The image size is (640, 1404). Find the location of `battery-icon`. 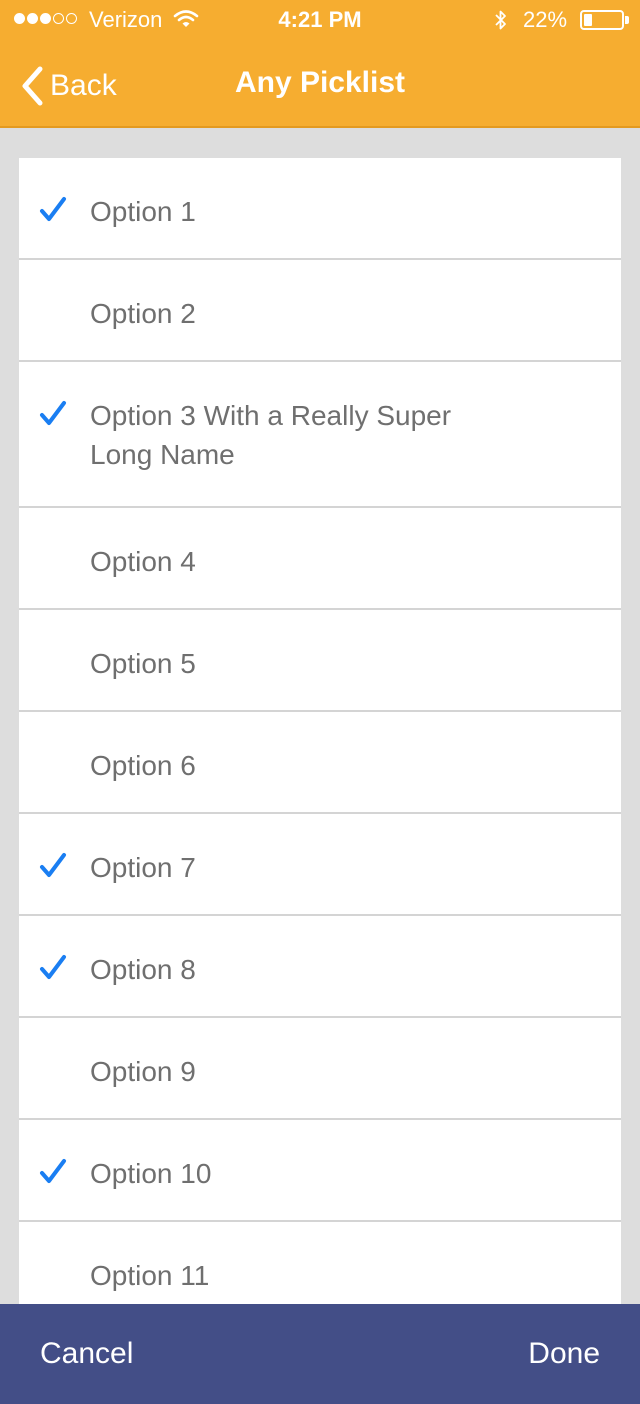

battery-icon is located at coordinates (602, 20).